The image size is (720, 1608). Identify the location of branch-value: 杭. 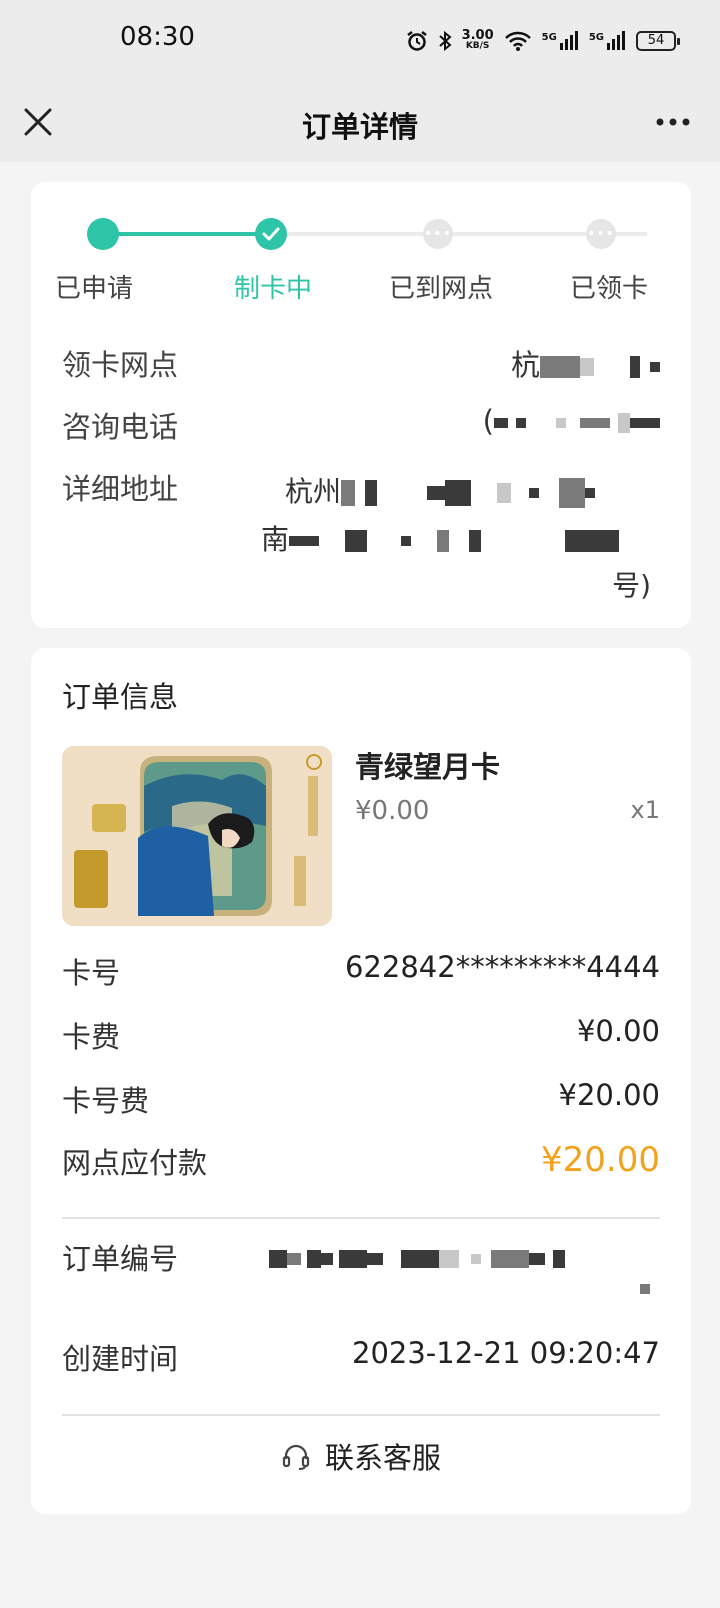
(585, 363).